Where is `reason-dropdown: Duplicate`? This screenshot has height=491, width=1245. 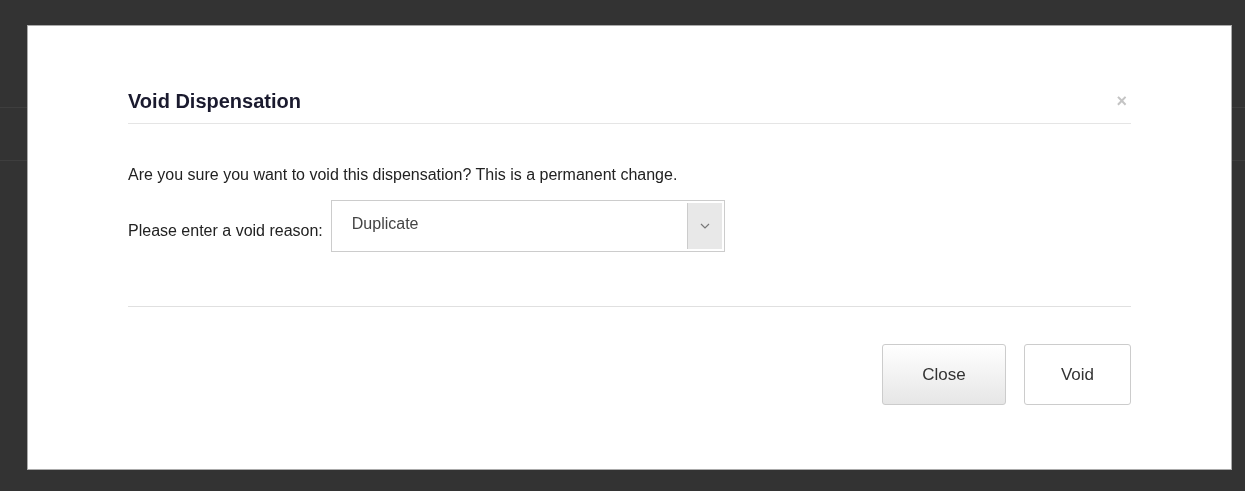 reason-dropdown: Duplicate is located at coordinates (527, 226).